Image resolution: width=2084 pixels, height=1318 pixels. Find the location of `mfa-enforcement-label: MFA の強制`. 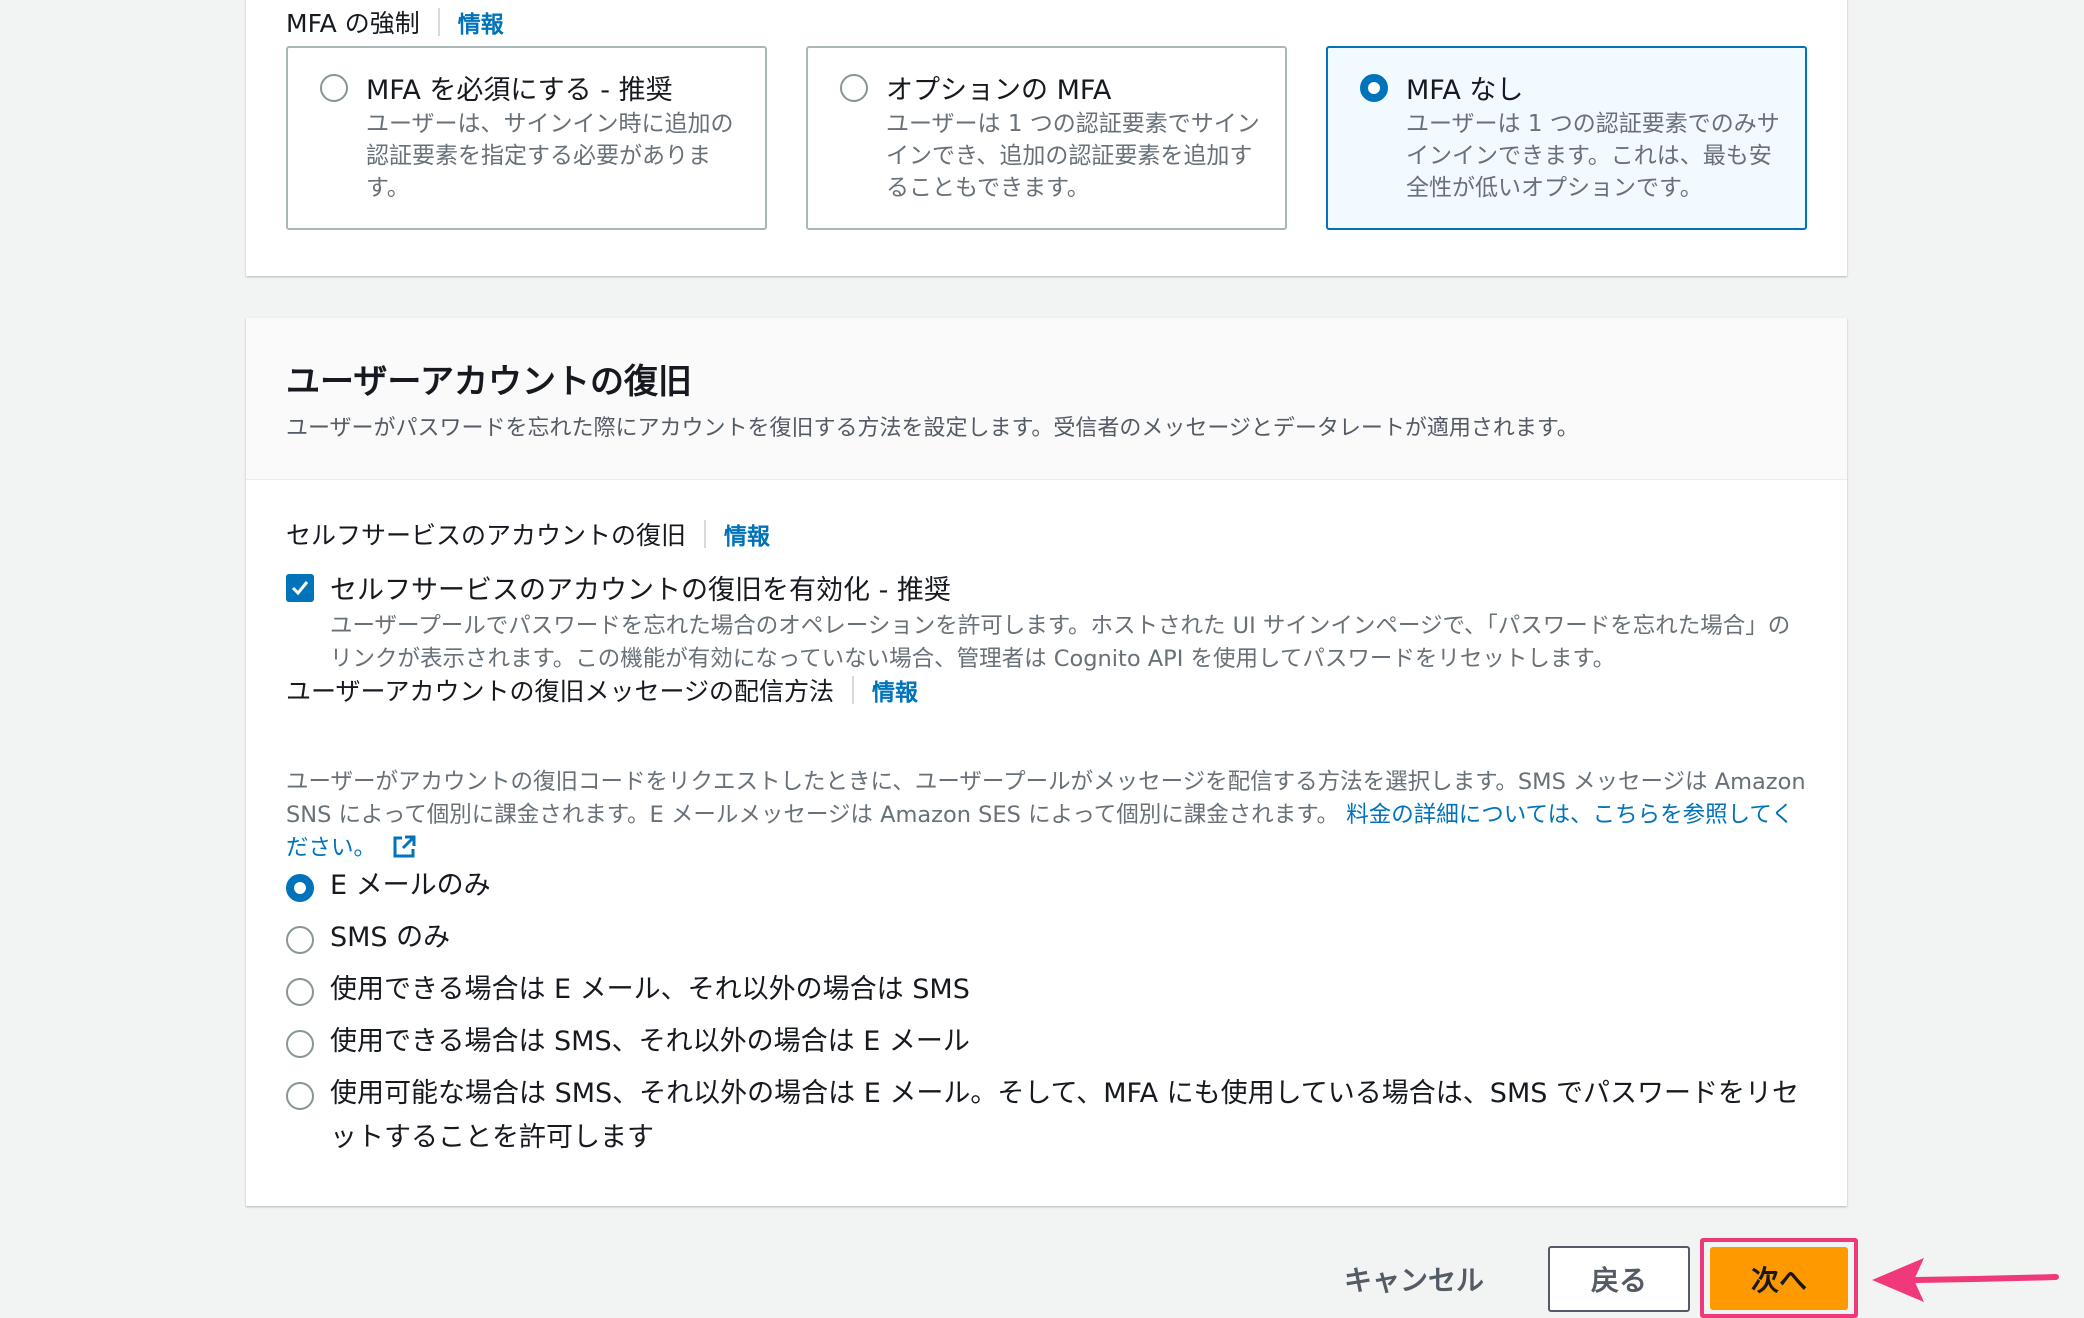

mfa-enforcement-label: MFA の強制 is located at coordinates (353, 23).